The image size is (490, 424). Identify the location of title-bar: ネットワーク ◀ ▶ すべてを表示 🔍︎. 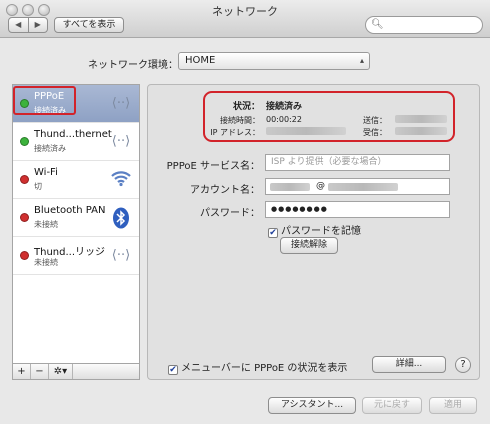
(245, 19).